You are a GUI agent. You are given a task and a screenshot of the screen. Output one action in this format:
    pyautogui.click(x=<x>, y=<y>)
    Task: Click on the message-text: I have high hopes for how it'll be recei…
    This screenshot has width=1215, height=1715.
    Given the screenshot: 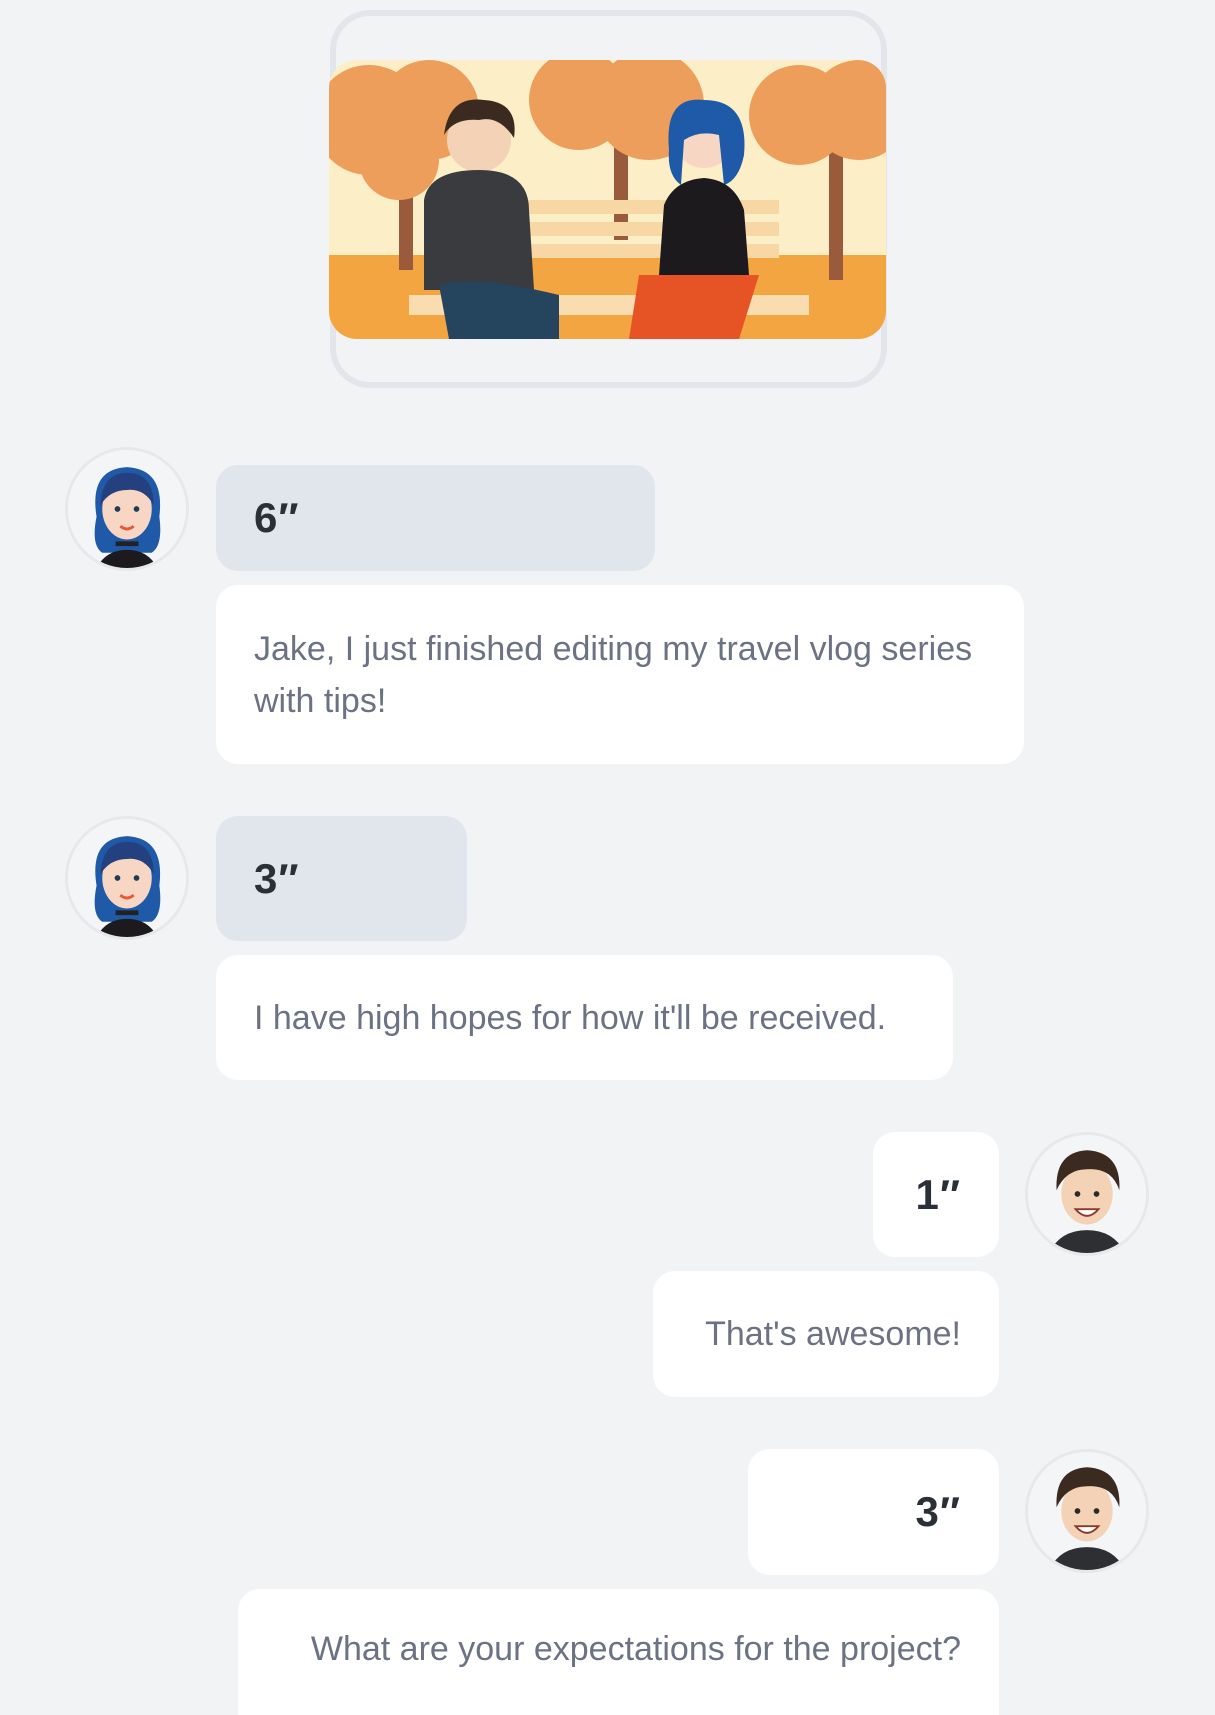 What is the action you would take?
    pyautogui.click(x=570, y=1017)
    